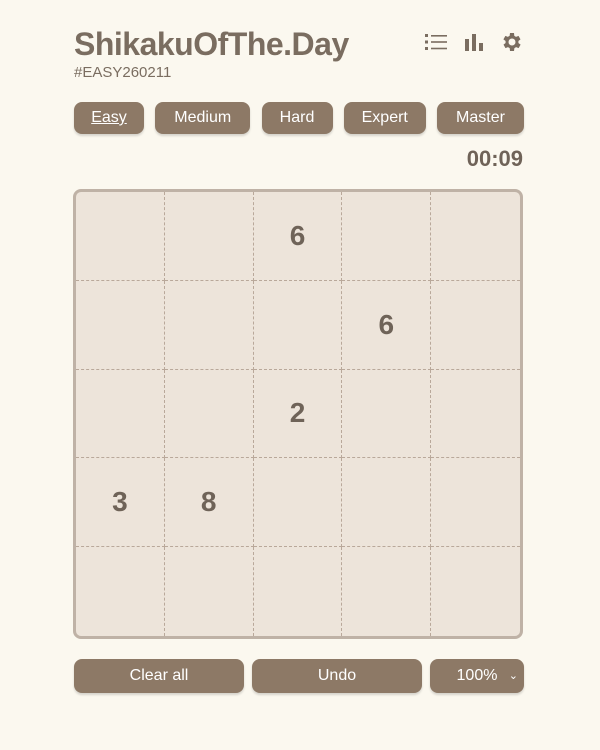 Image resolution: width=600 pixels, height=750 pixels. I want to click on chevron-down-icon: ⌄, so click(513, 676).